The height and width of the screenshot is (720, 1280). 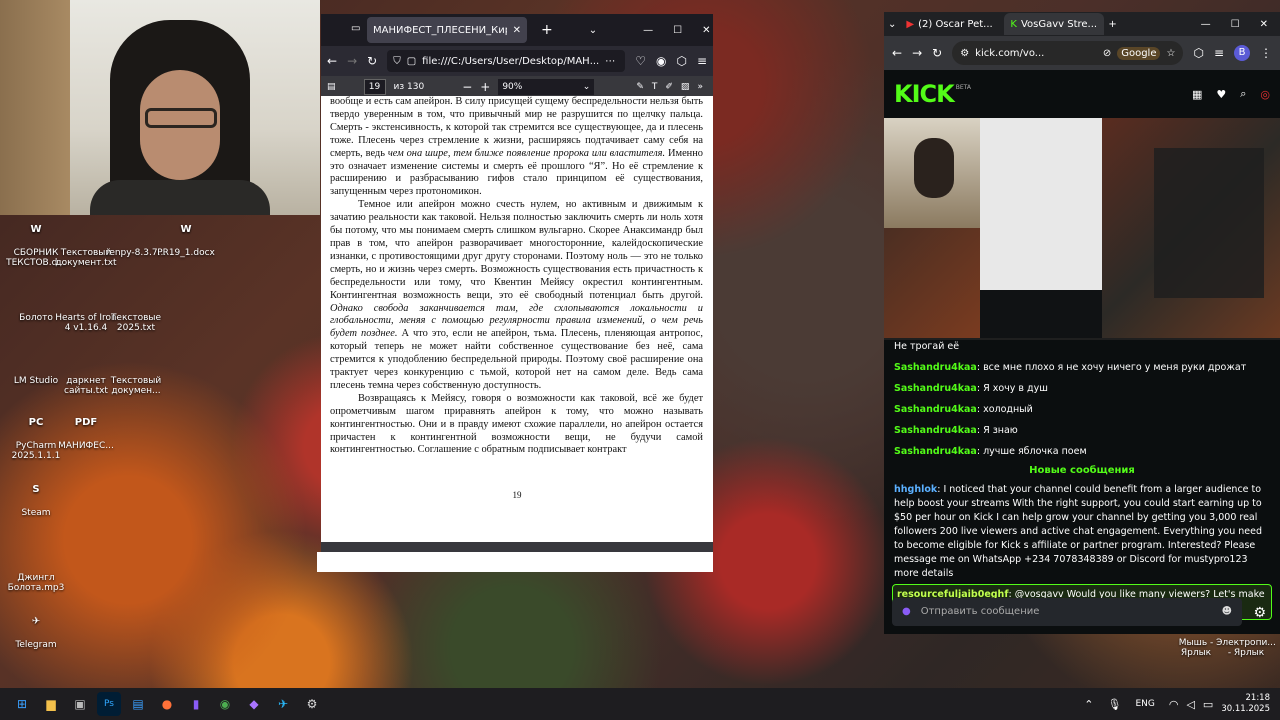 What do you see at coordinates (610, 61) in the screenshot?
I see `more-icon: ⋯` at bounding box center [610, 61].